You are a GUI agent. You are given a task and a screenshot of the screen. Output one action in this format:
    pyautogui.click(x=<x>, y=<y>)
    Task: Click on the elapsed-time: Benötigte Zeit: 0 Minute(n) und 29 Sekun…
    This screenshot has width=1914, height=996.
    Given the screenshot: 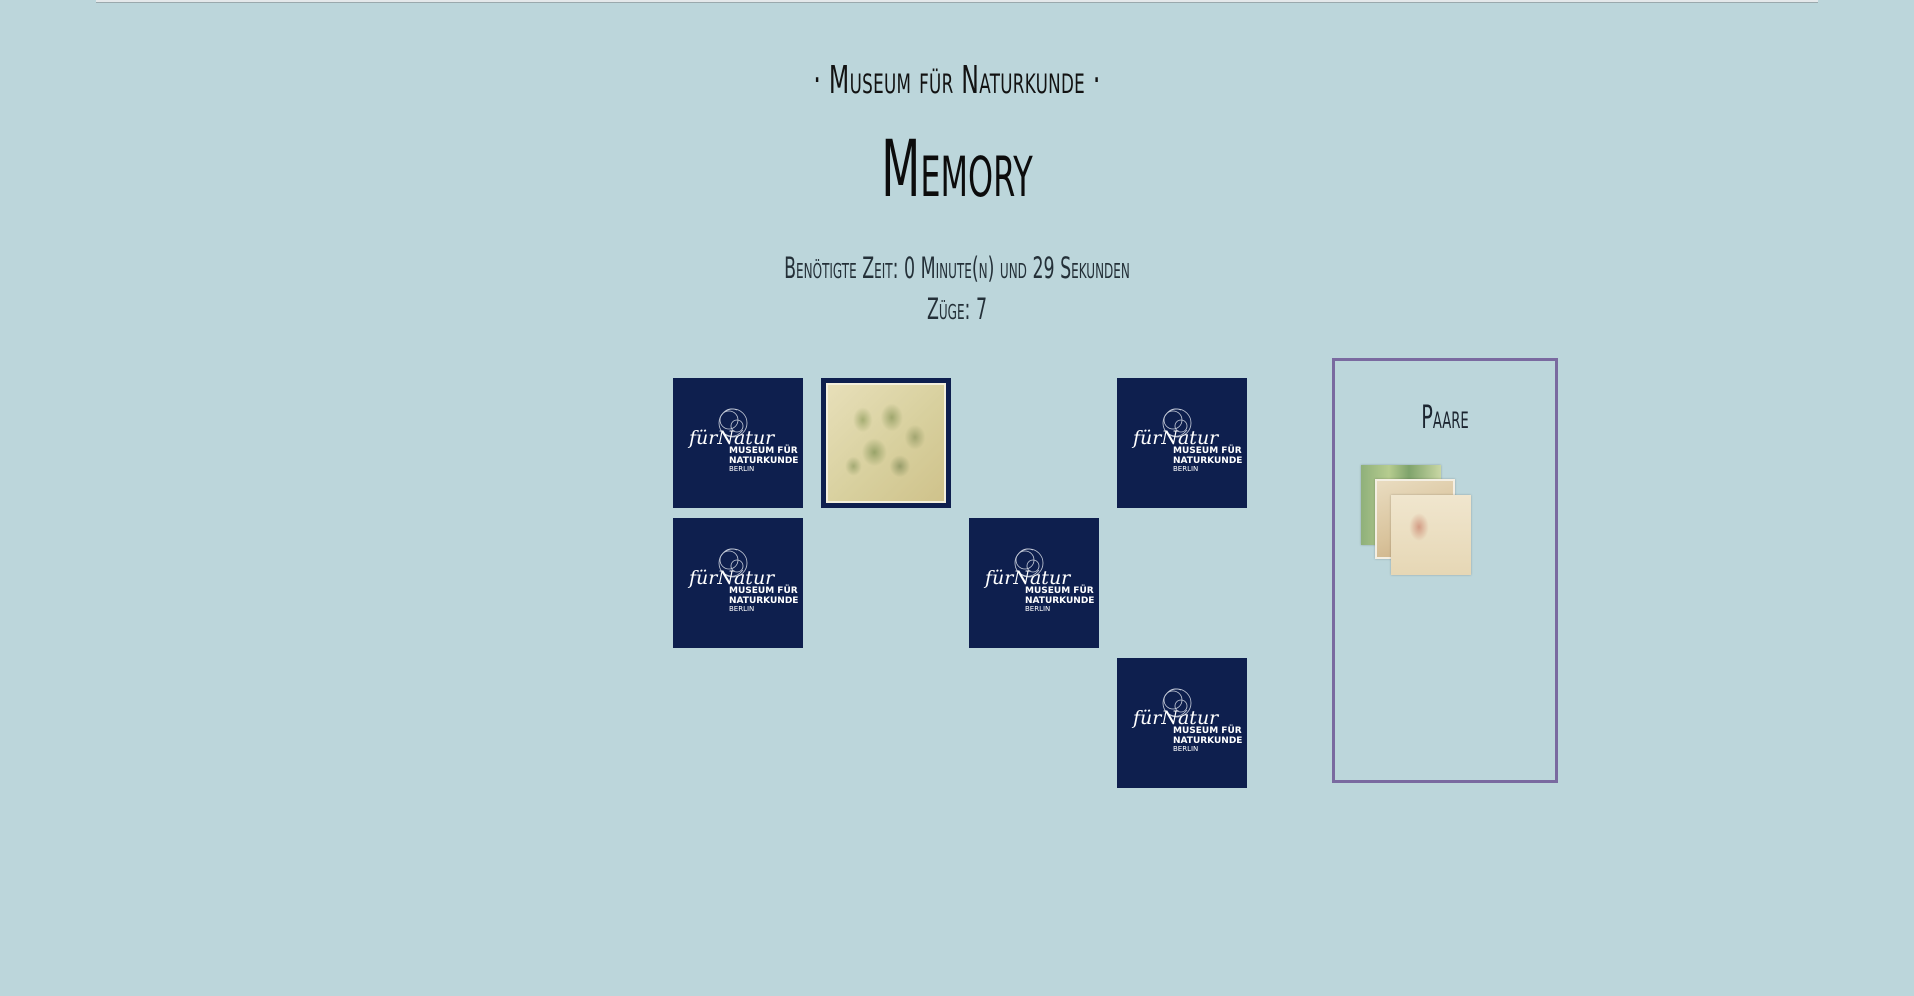 What is the action you would take?
    pyautogui.click(x=957, y=268)
    